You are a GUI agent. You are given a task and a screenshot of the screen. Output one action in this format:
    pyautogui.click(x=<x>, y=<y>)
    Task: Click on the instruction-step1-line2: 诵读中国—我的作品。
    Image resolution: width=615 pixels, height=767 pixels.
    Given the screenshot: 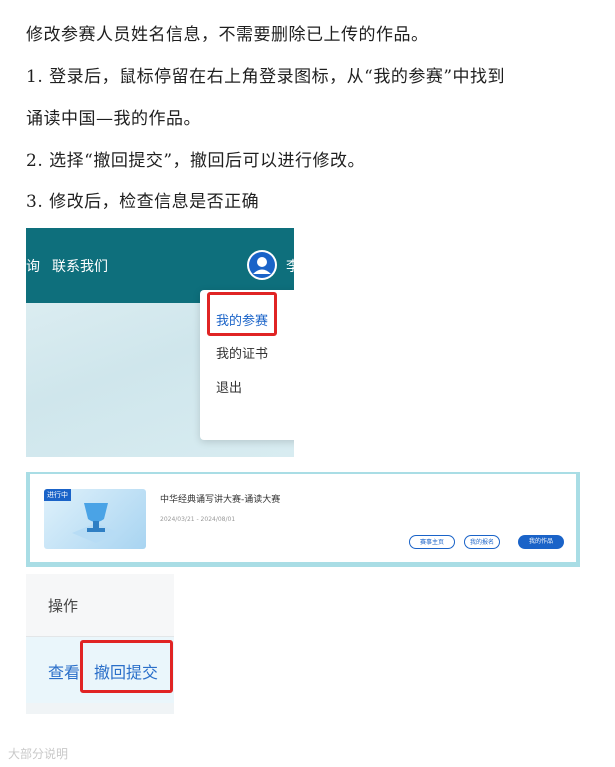 What is the action you would take?
    pyautogui.click(x=113, y=119)
    